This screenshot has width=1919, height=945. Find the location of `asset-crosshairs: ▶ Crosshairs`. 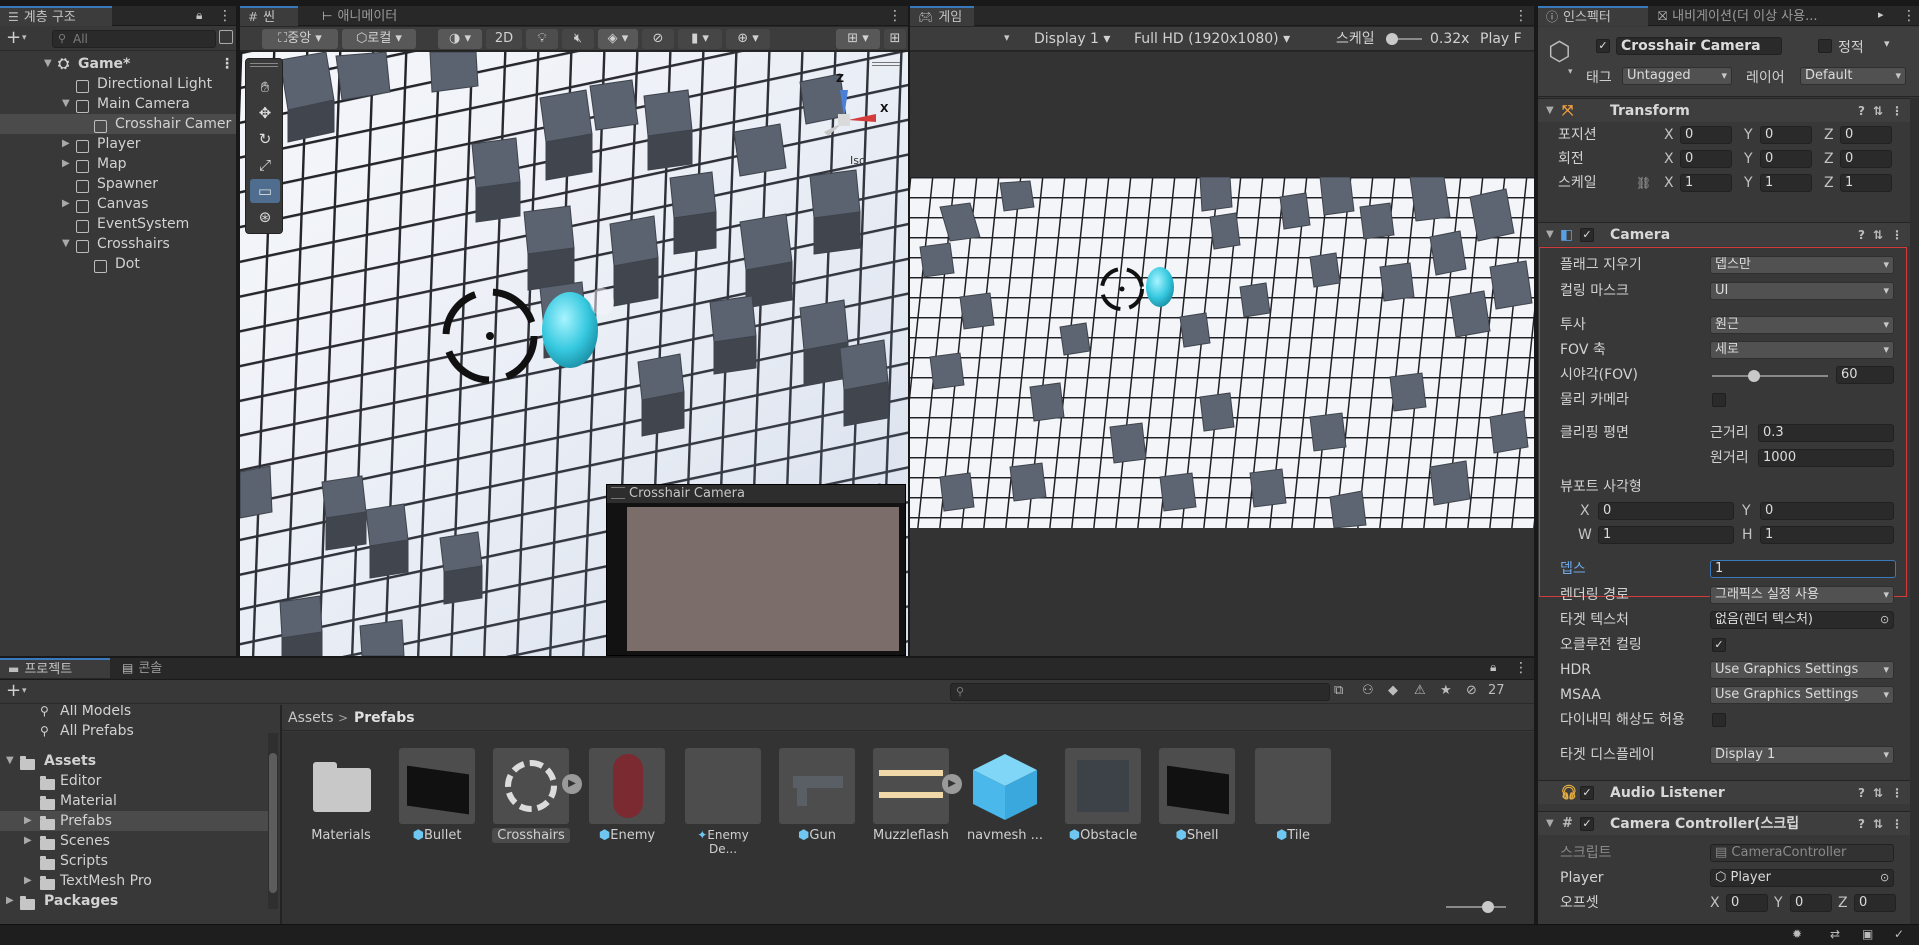

asset-crosshairs: ▶ Crosshairs is located at coordinates (537, 795).